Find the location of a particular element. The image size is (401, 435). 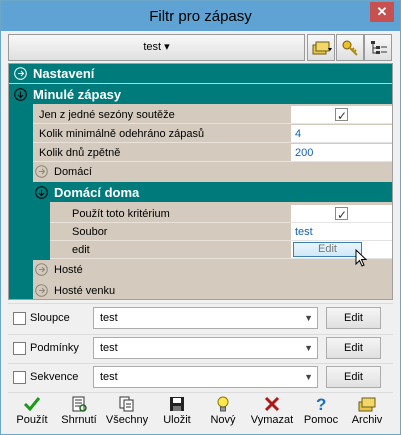

tree-view-icon is located at coordinates (379, 47).